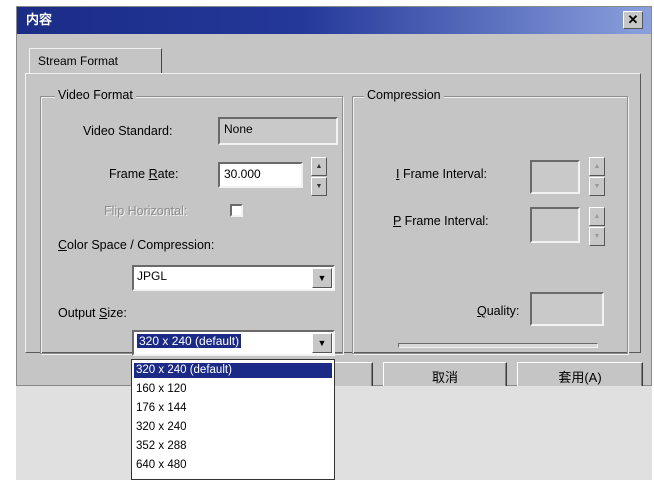 The width and height of the screenshot is (654, 480). What do you see at coordinates (397, 221) in the screenshot?
I see `p-frame-label-accel: P` at bounding box center [397, 221].